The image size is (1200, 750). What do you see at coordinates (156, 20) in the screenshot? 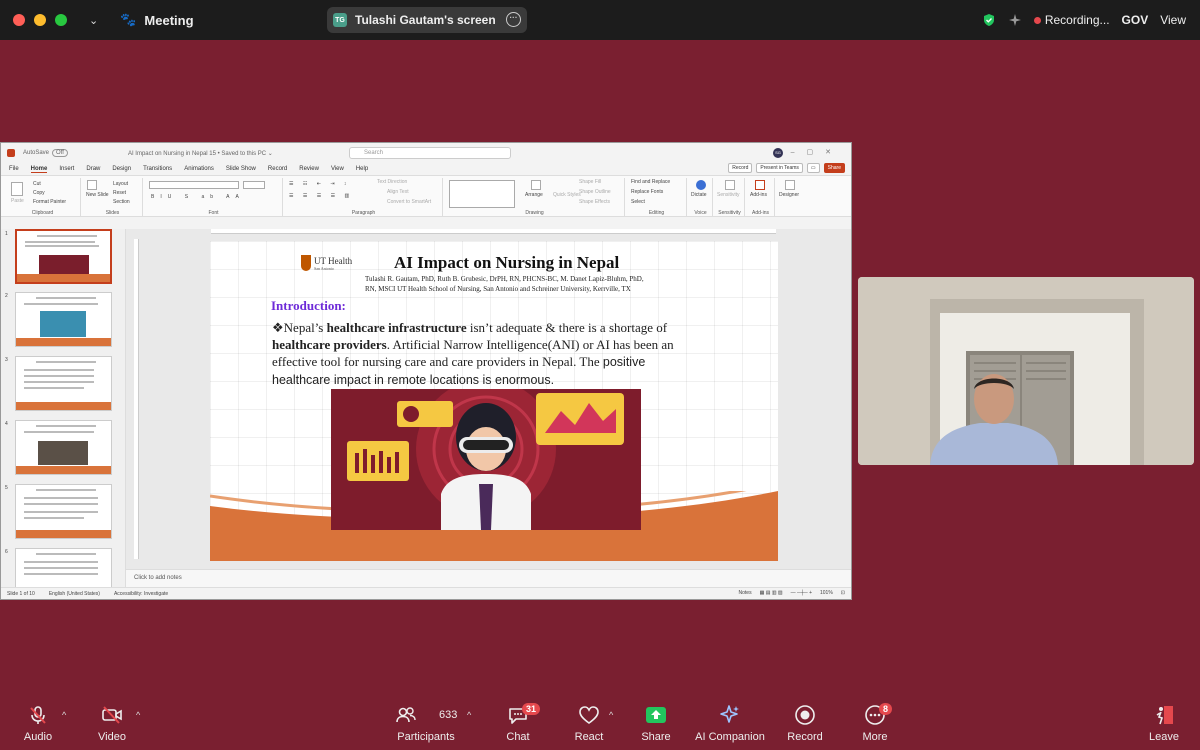
I see `meeting-menu: 🐾 Meeting` at bounding box center [156, 20].